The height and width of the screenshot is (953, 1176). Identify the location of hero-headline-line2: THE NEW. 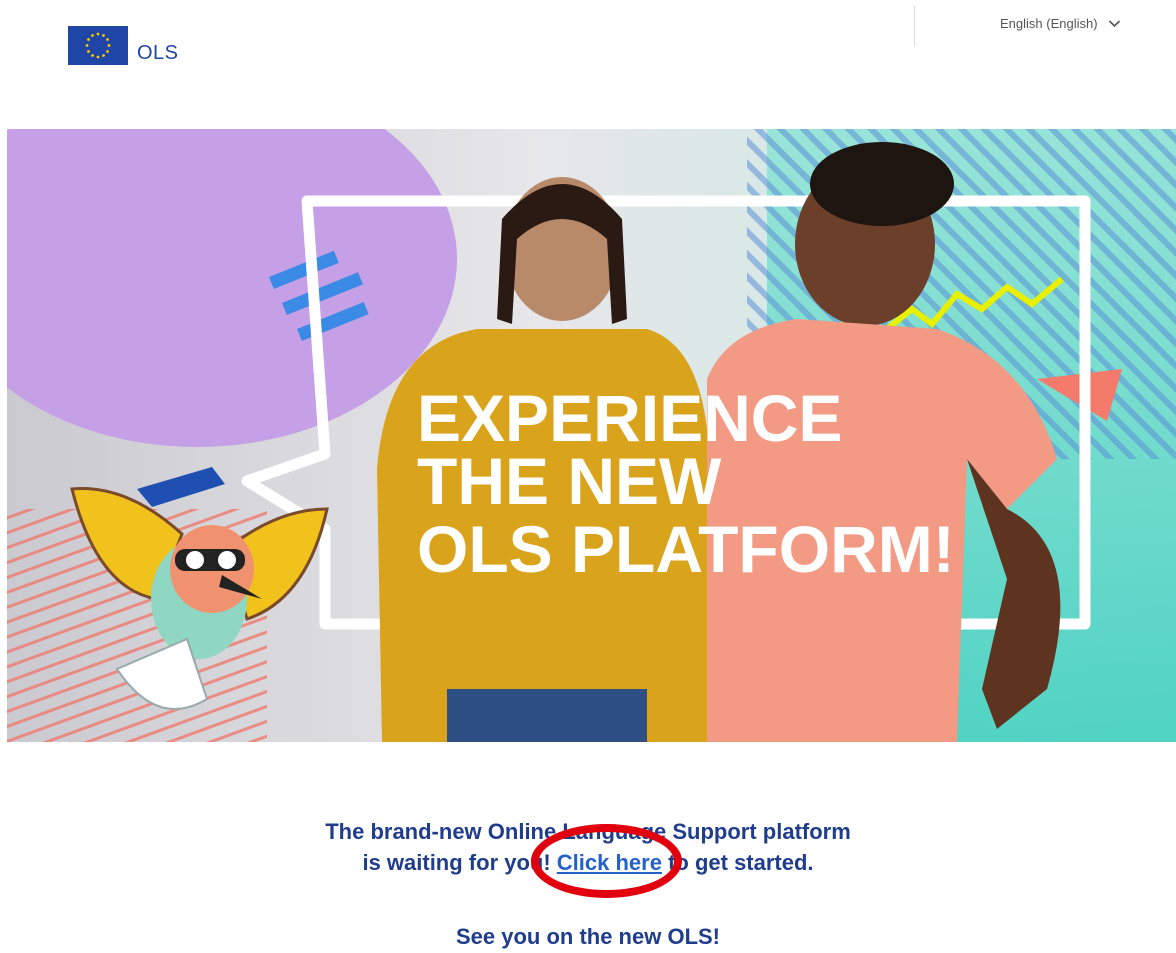
(569, 481).